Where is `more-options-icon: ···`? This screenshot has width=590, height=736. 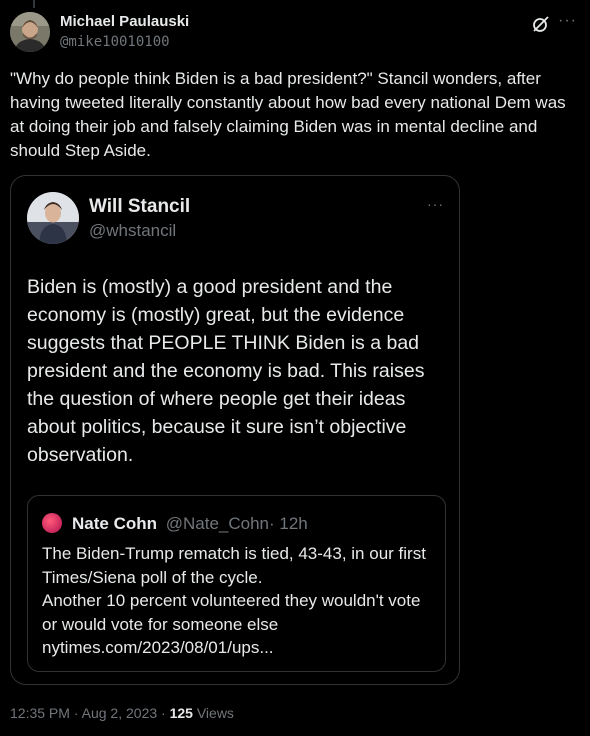
more-options-icon: ··· is located at coordinates (567, 21).